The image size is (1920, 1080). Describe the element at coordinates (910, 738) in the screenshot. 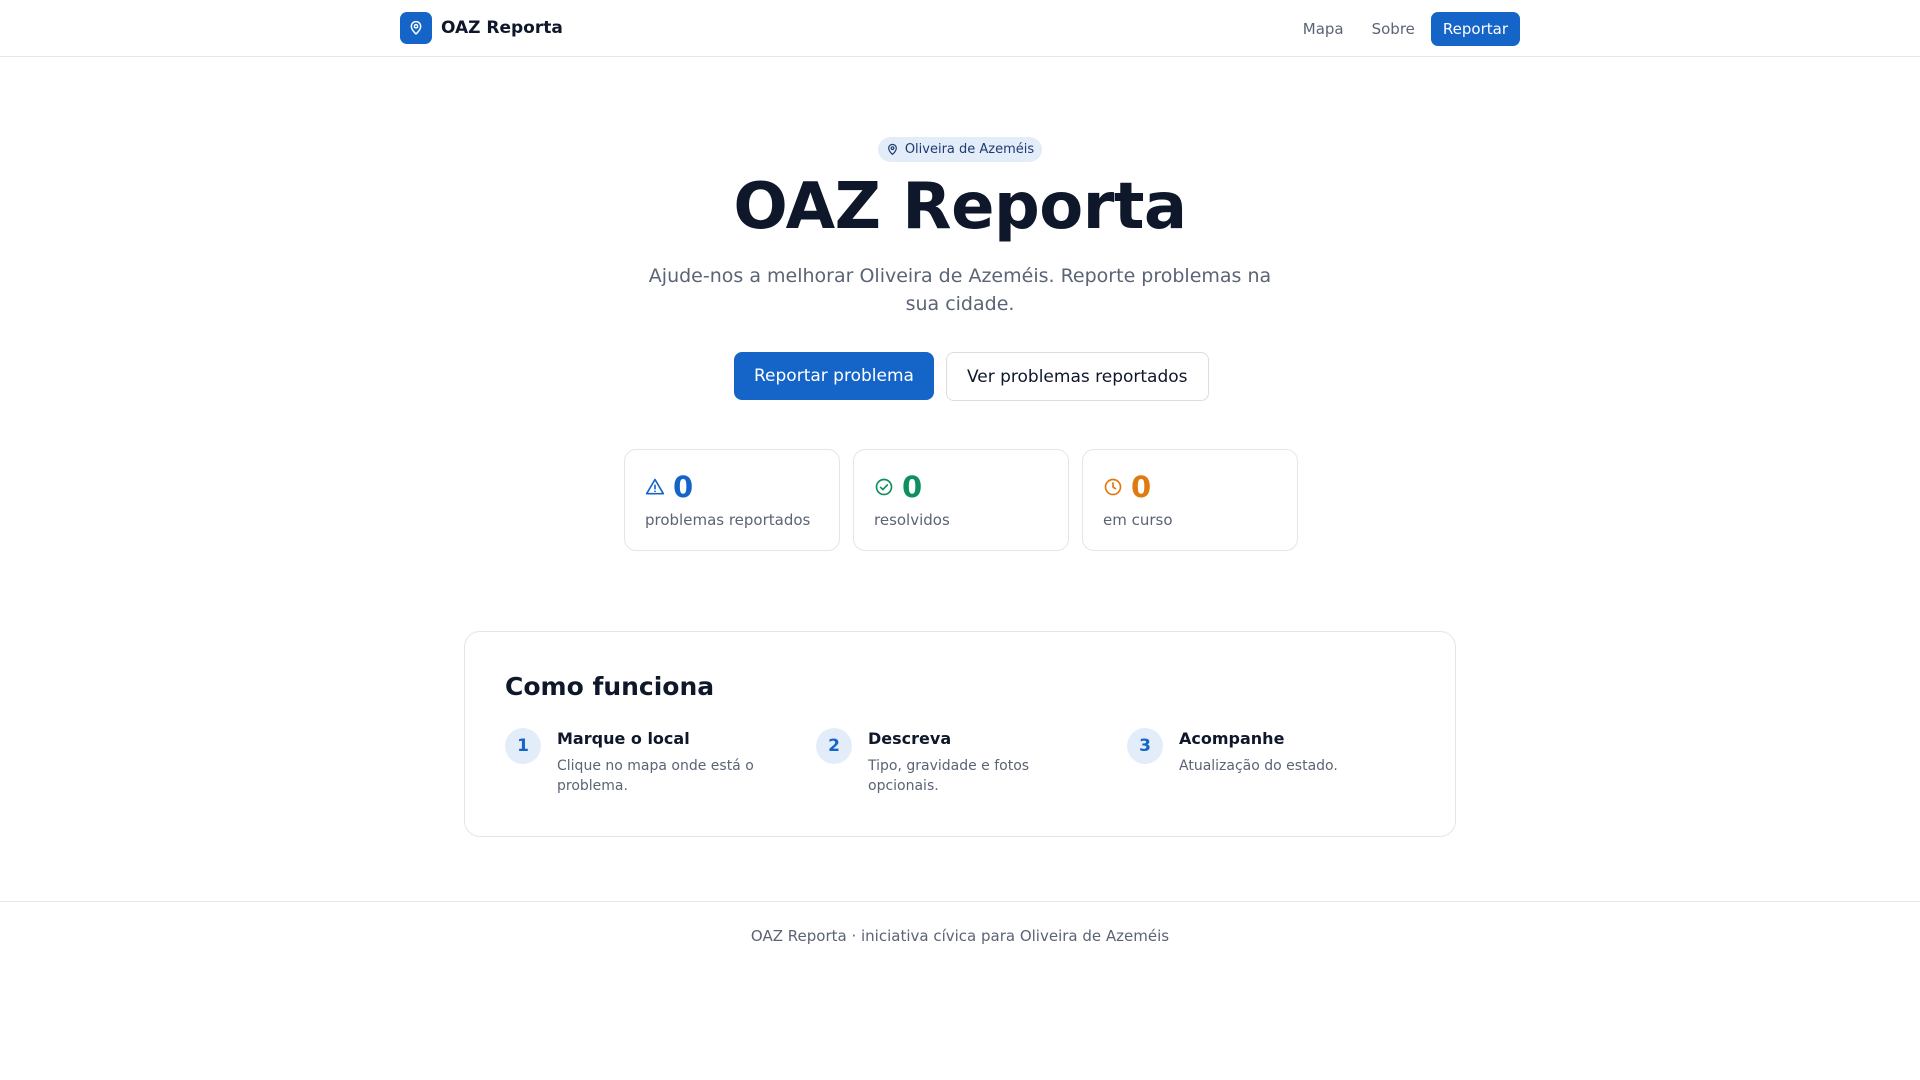

I see `step-title: Descreva` at that location.